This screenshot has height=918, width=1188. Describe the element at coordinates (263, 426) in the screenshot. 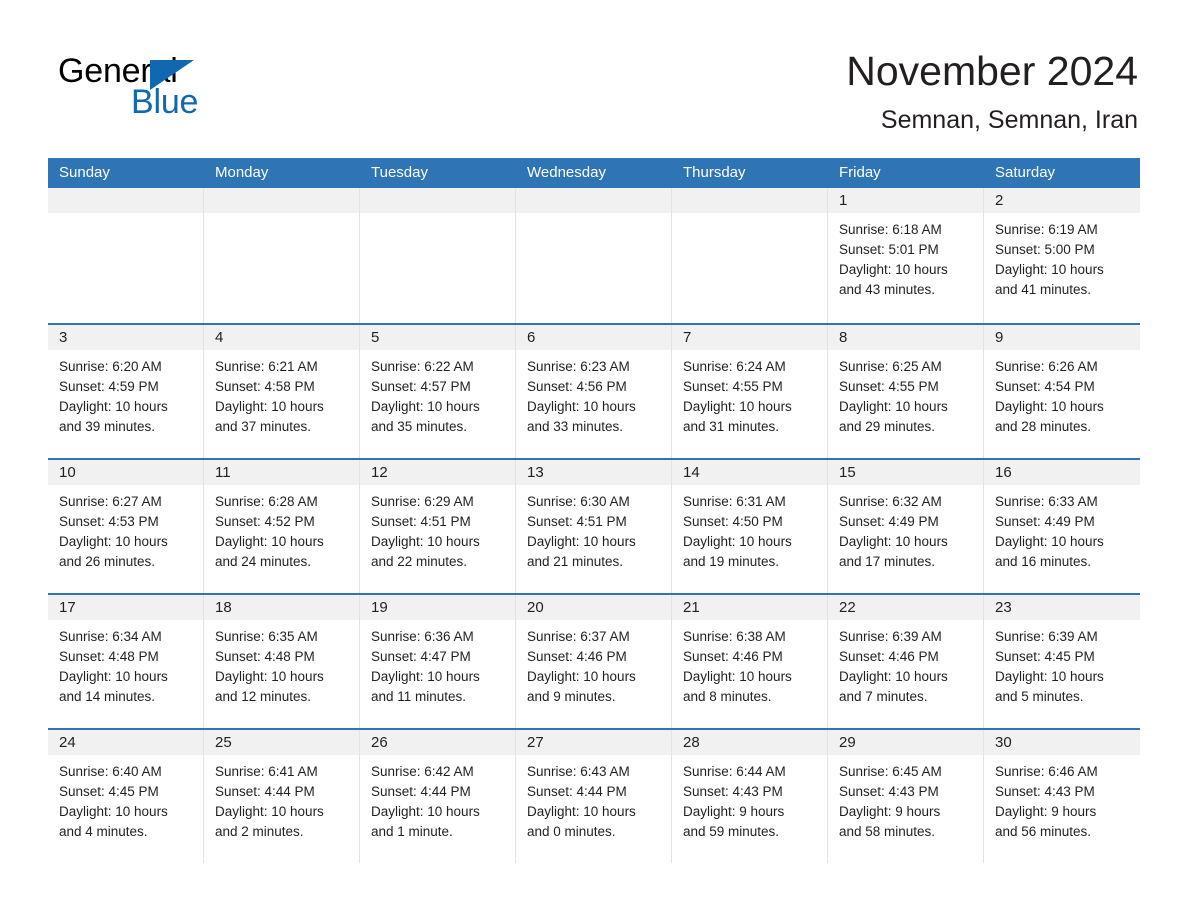

I see `daylight-text-line2: and 37 minutes.` at that location.